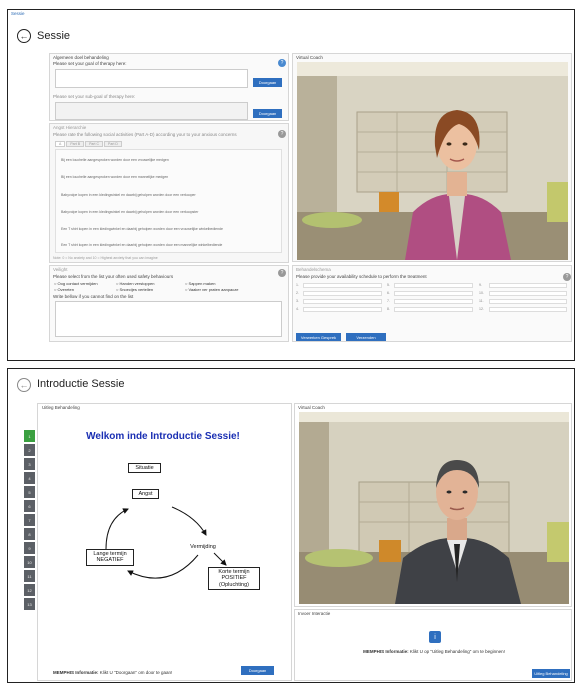 This screenshot has width=582, height=687. I want to click on goal-panel-header: Algemeen doel behandeling, so click(81, 57).